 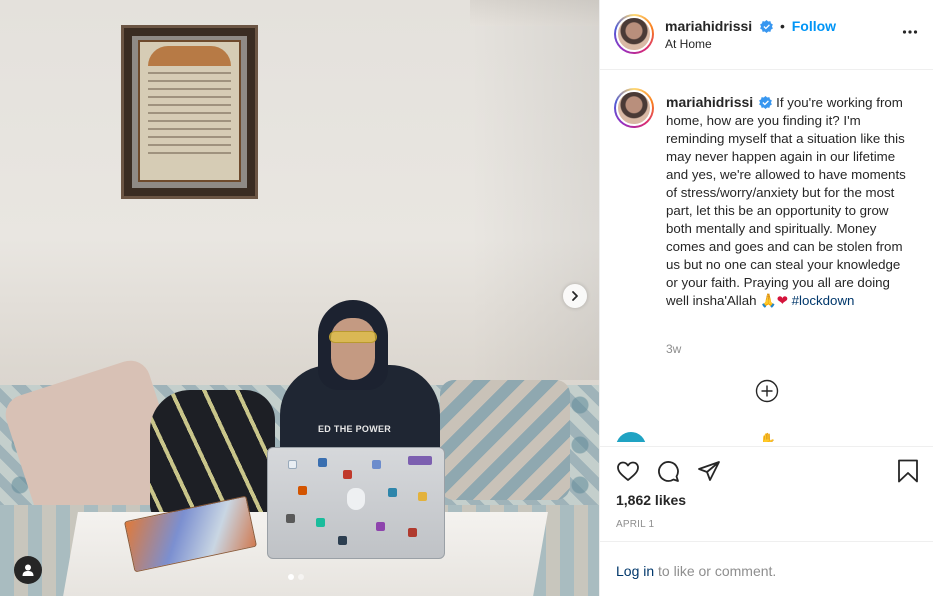 I want to click on save-icon, so click(x=908, y=471).